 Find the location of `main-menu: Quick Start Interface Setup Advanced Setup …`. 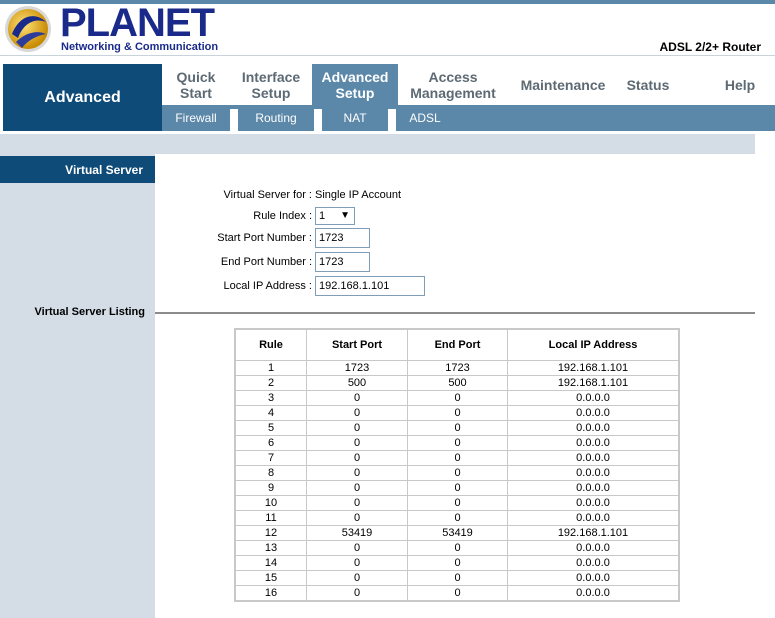

main-menu: Quick Start Interface Setup Advanced Setup … is located at coordinates (468, 84).